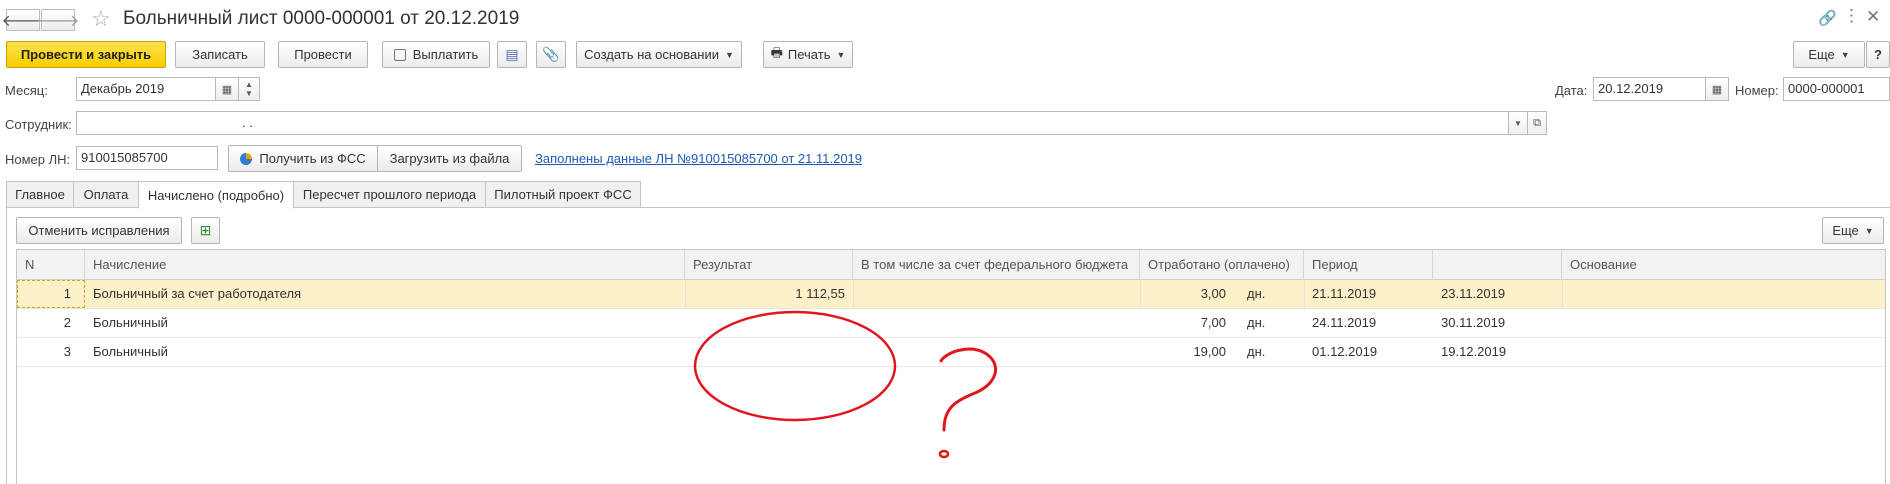  Describe the element at coordinates (944, 454) in the screenshot. I see `annotation-question-dot` at that location.